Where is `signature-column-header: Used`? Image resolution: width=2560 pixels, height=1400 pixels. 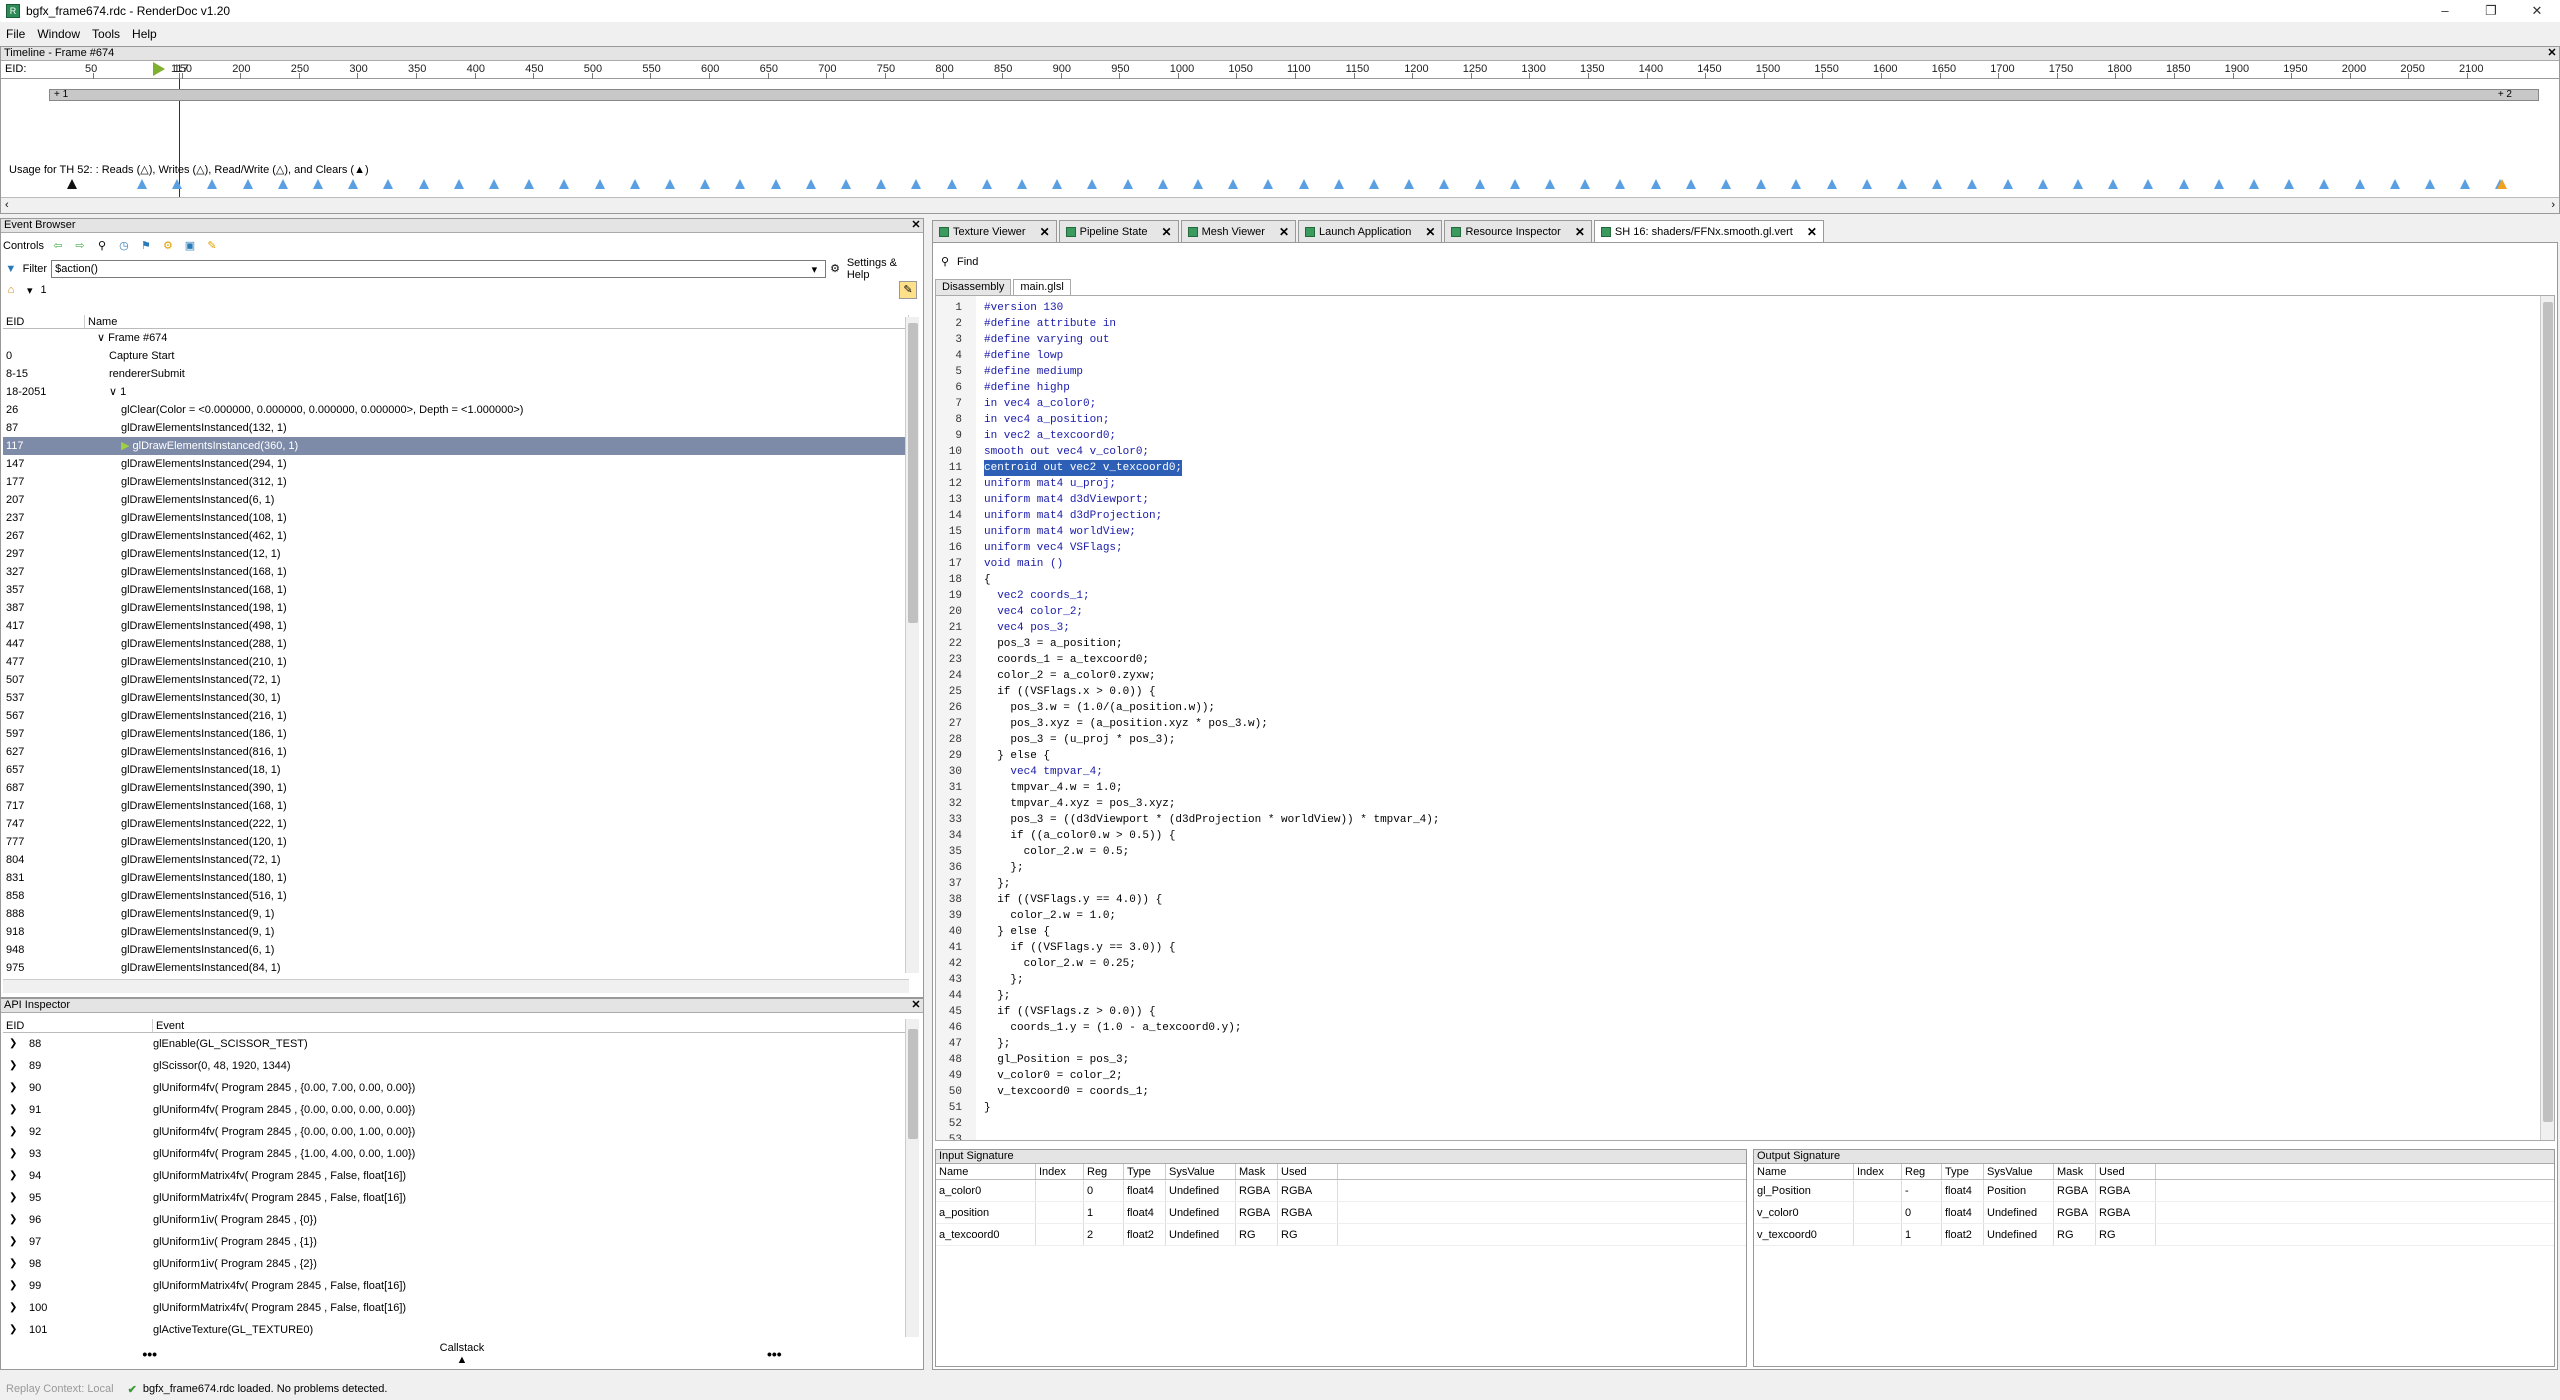 signature-column-header: Used is located at coordinates (1308, 1171).